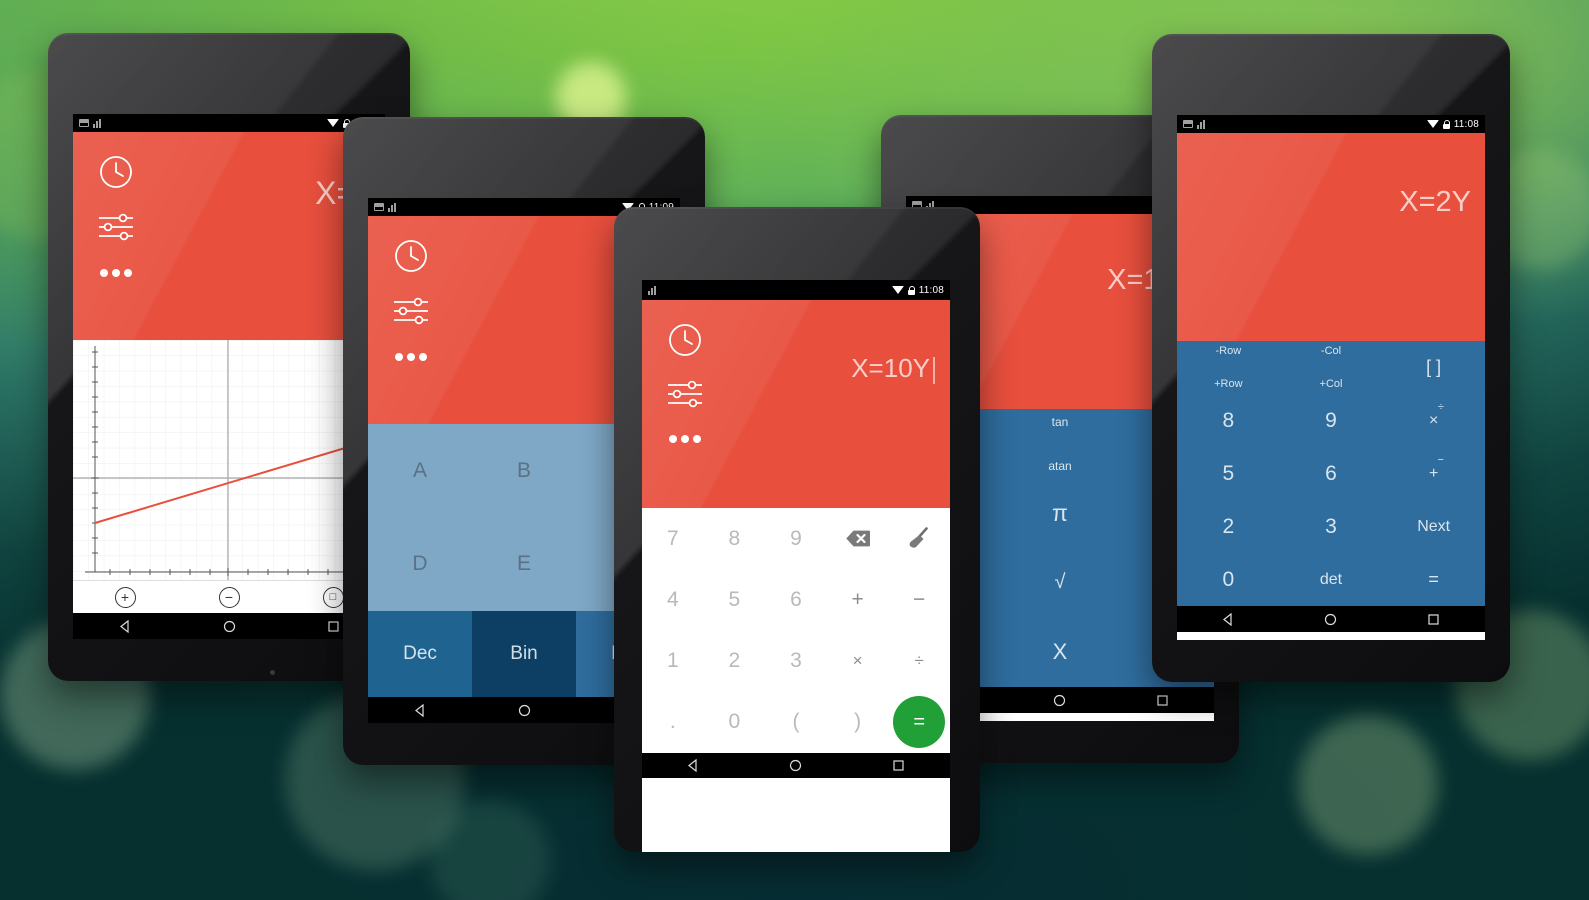 The height and width of the screenshot is (900, 1589). Describe the element at coordinates (673, 372) in the screenshot. I see `display-icon-rail` at that location.